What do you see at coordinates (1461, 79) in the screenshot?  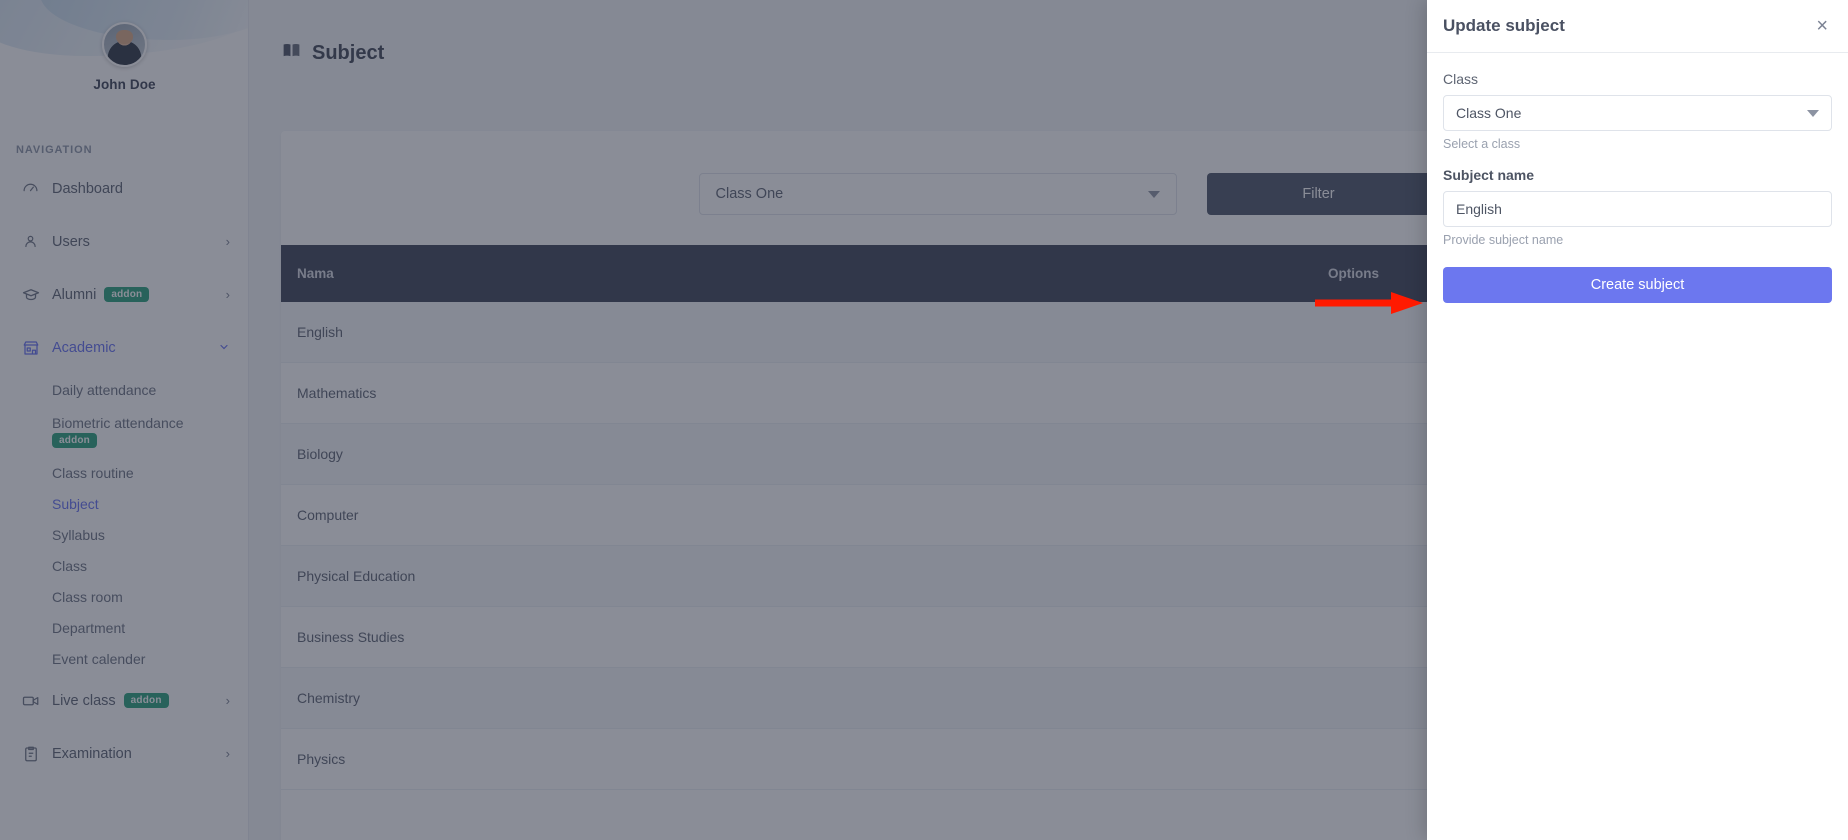 I see `class-field-label: Class` at bounding box center [1461, 79].